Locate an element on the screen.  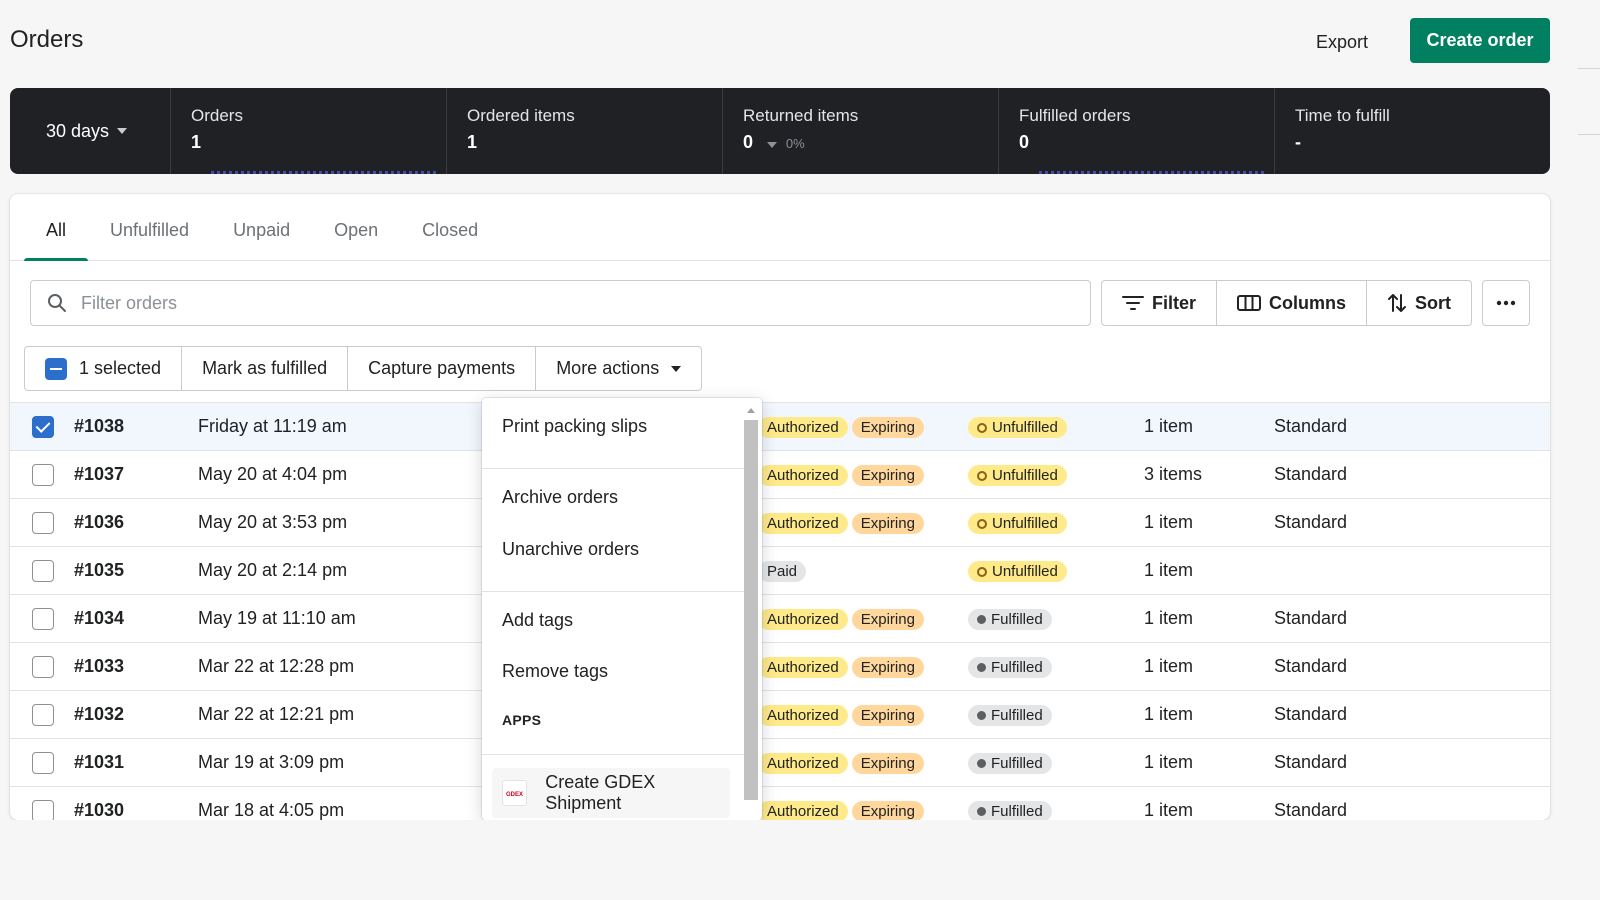
more-actions-label: More actions is located at coordinates (608, 368).